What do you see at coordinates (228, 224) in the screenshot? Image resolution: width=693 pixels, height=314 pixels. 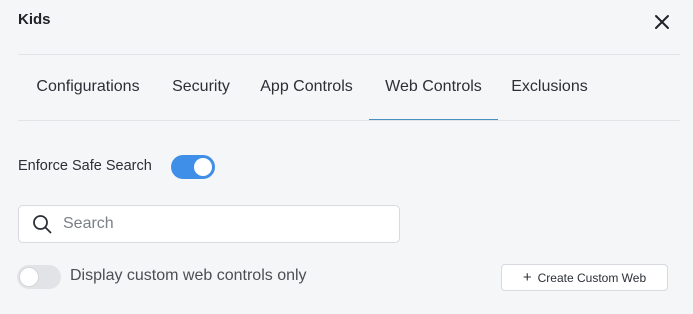 I see `search-input` at bounding box center [228, 224].